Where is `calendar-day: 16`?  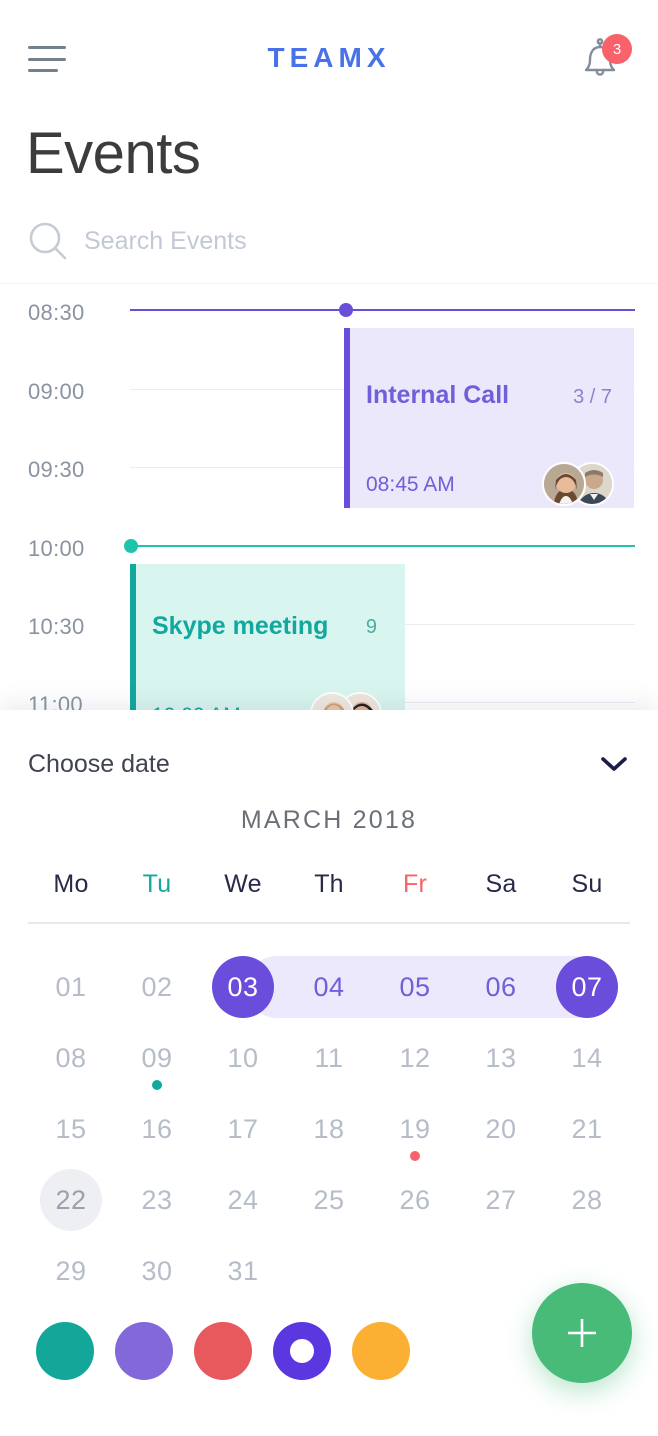 calendar-day: 16 is located at coordinates (157, 1119).